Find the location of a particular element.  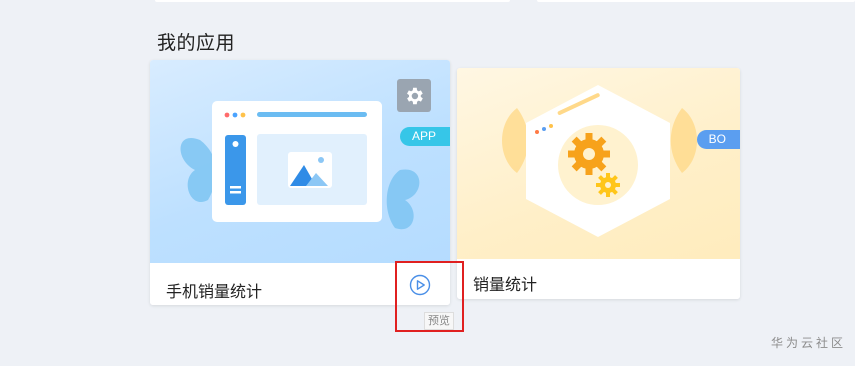

top-card-left is located at coordinates (332, 1).